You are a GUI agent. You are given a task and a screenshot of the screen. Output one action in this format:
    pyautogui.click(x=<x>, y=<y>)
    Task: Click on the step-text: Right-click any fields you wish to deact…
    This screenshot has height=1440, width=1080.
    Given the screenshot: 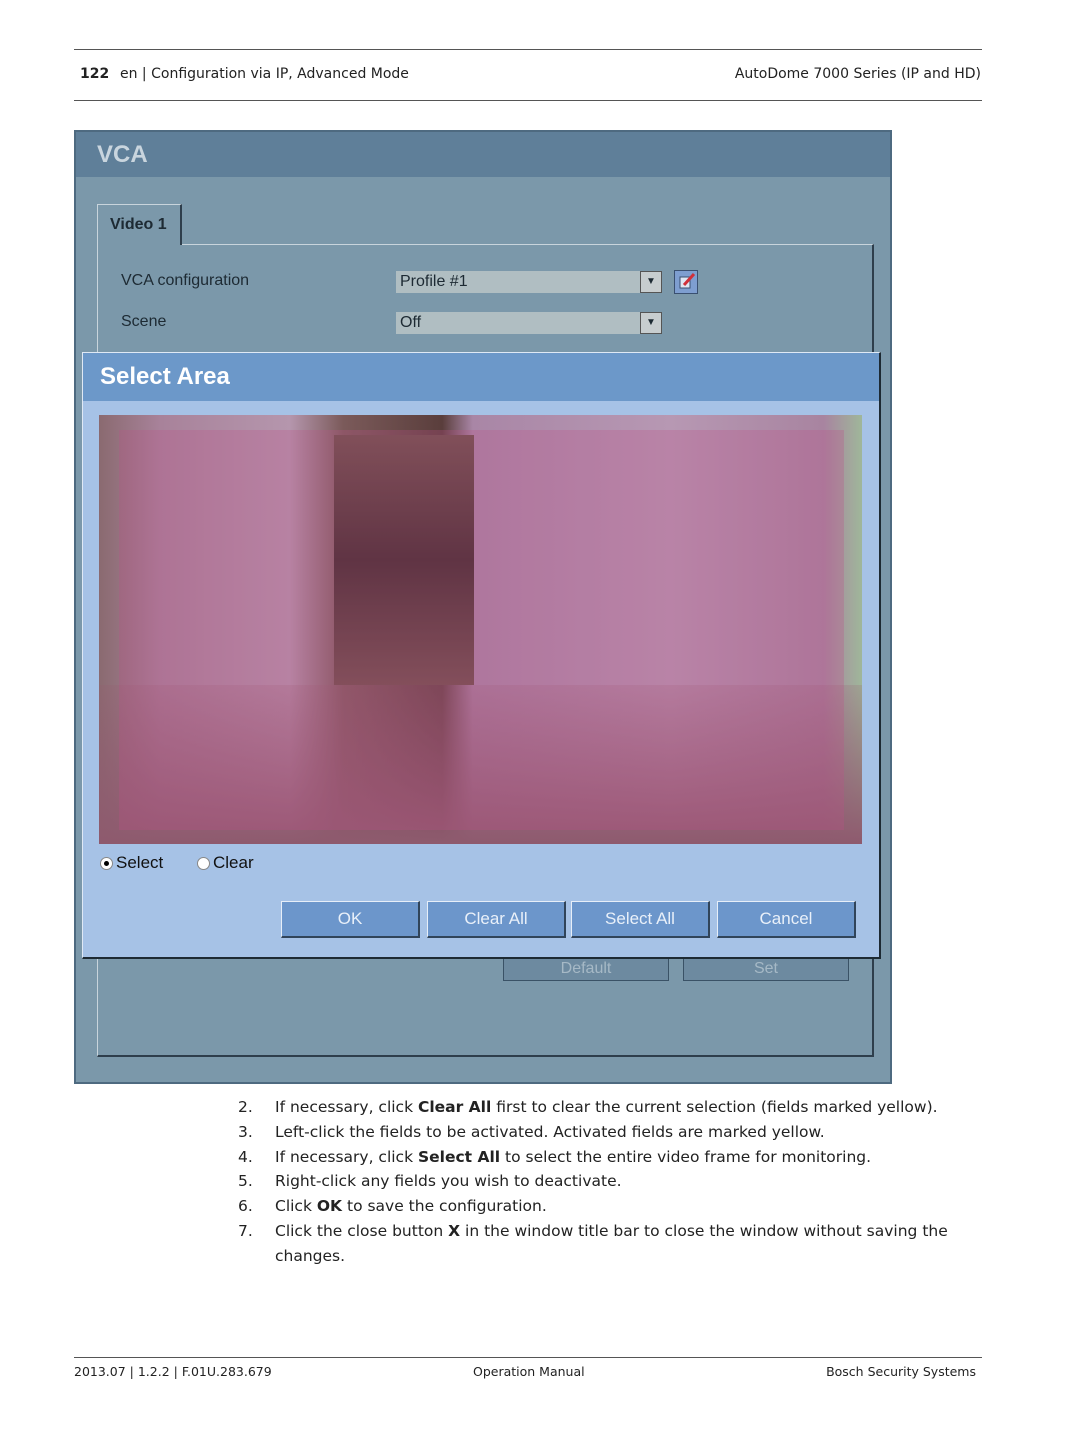 What is the action you would take?
    pyautogui.click(x=448, y=1181)
    